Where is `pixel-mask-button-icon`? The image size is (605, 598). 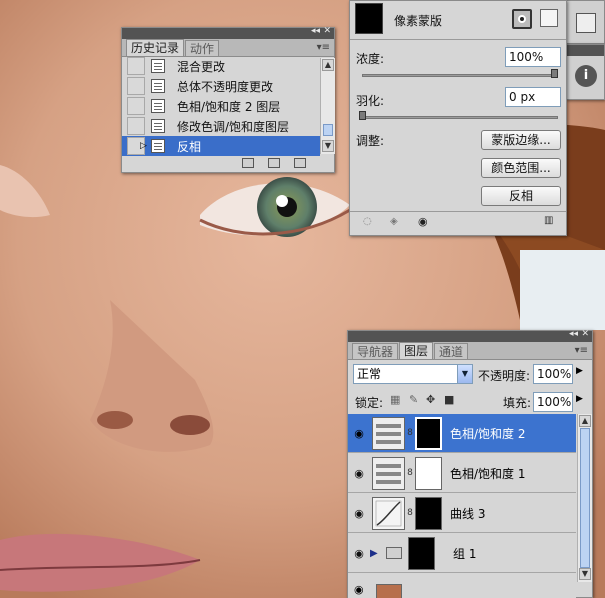
pixel-mask-button-icon is located at coordinates (522, 19).